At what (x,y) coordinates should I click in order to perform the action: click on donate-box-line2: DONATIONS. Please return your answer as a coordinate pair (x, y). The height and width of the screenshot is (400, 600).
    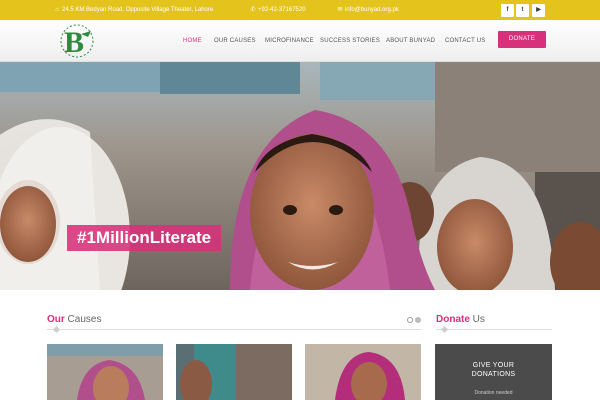
    Looking at the image, I should click on (493, 374).